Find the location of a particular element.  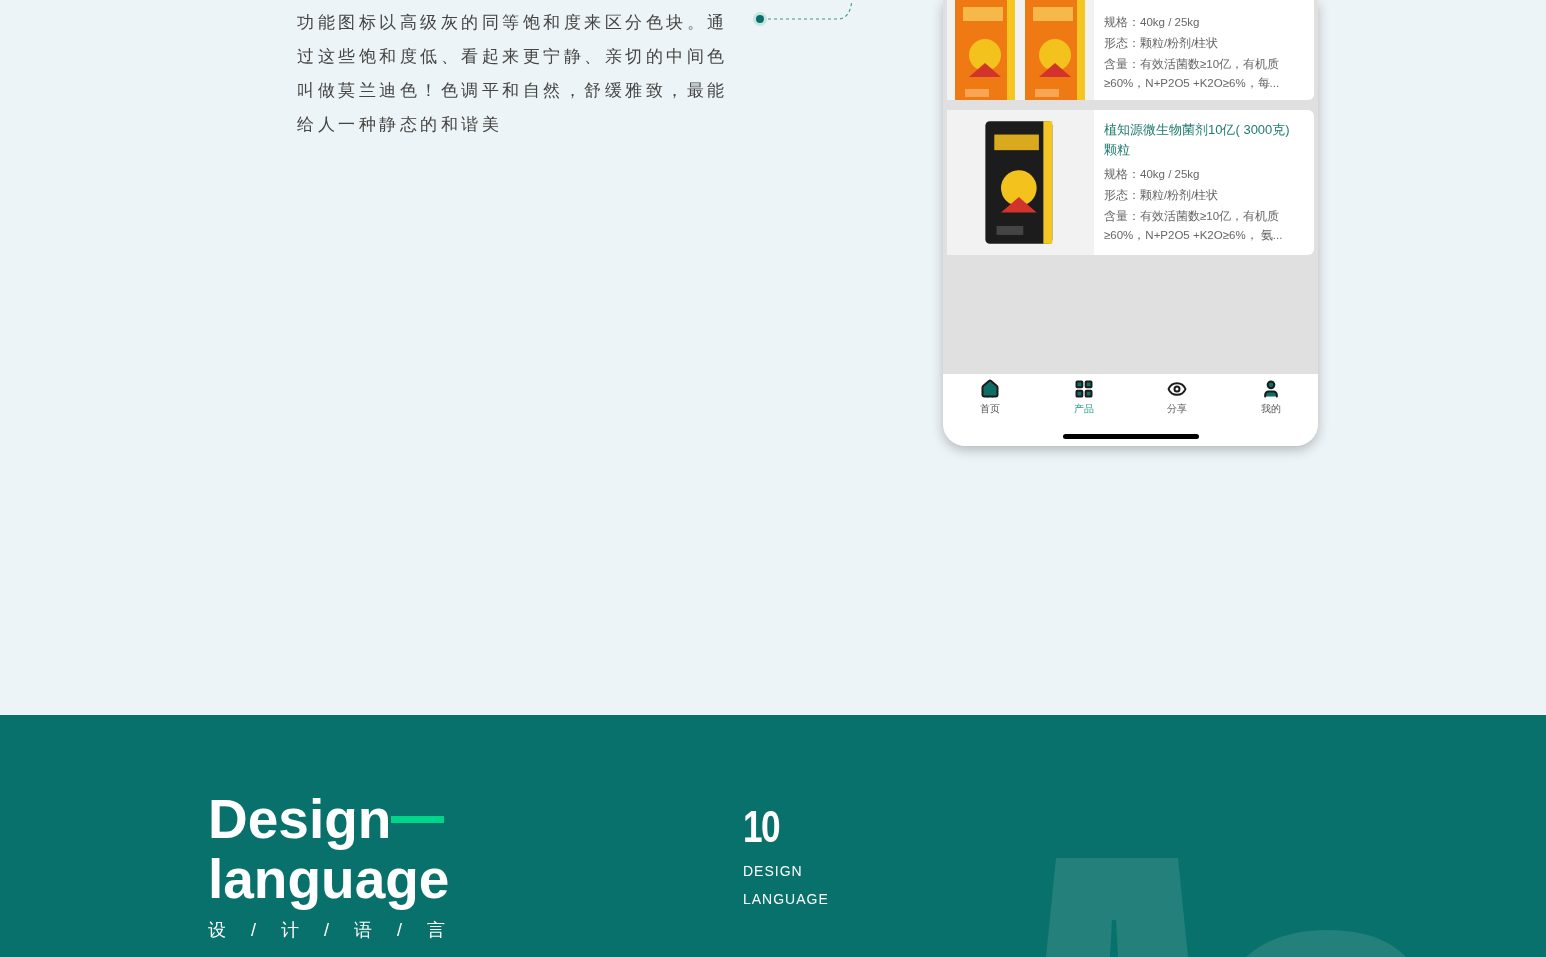

section-title: Design is located at coordinates (300, 819).